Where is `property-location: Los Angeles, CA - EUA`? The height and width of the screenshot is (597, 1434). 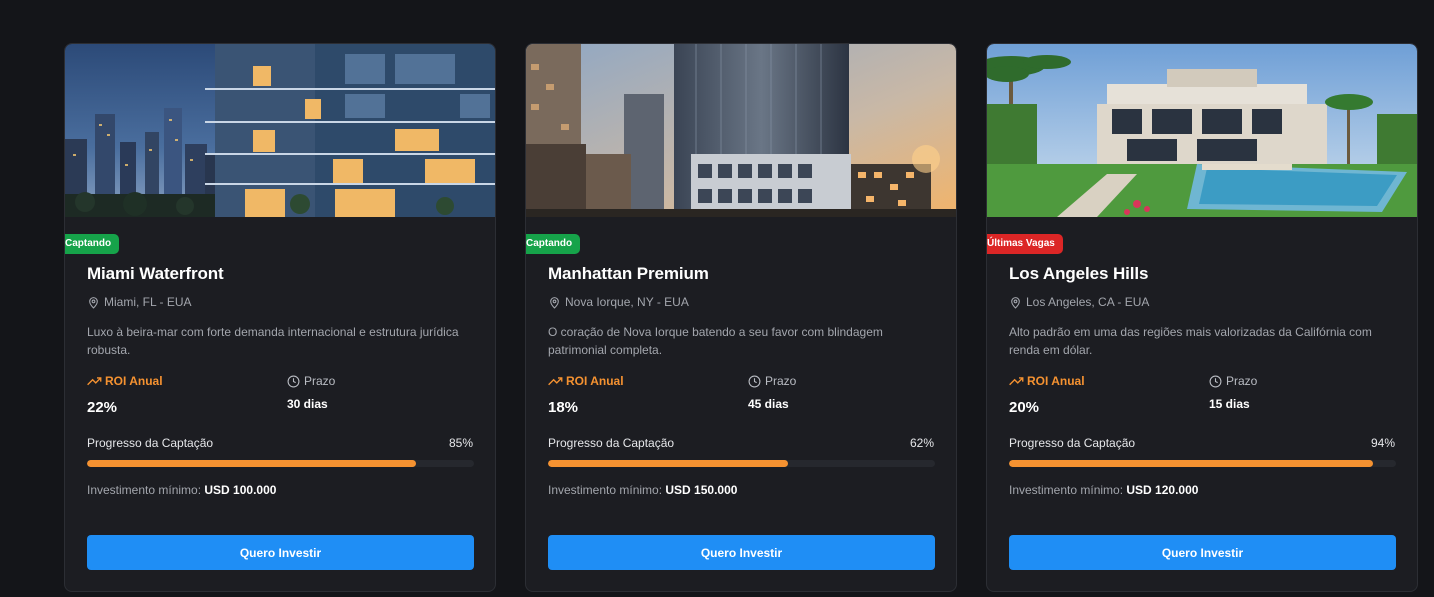 property-location: Los Angeles, CA - EUA is located at coordinates (1079, 302).